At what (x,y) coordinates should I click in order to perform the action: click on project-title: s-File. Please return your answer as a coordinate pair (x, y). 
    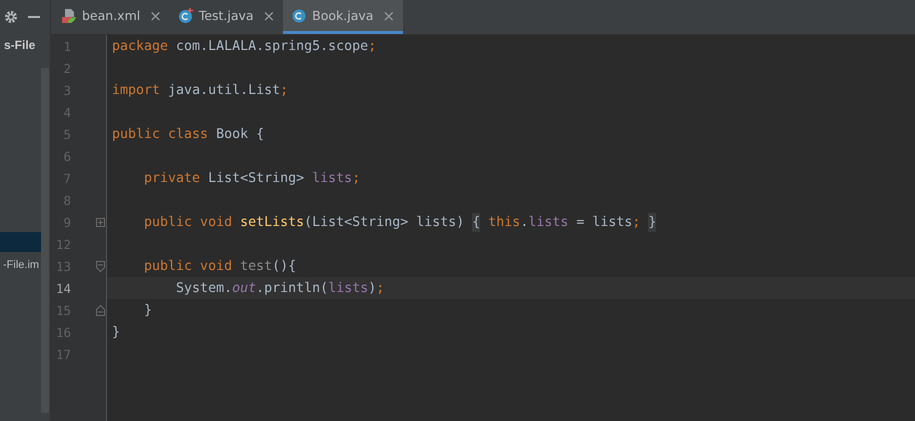
    Looking at the image, I should click on (19, 45).